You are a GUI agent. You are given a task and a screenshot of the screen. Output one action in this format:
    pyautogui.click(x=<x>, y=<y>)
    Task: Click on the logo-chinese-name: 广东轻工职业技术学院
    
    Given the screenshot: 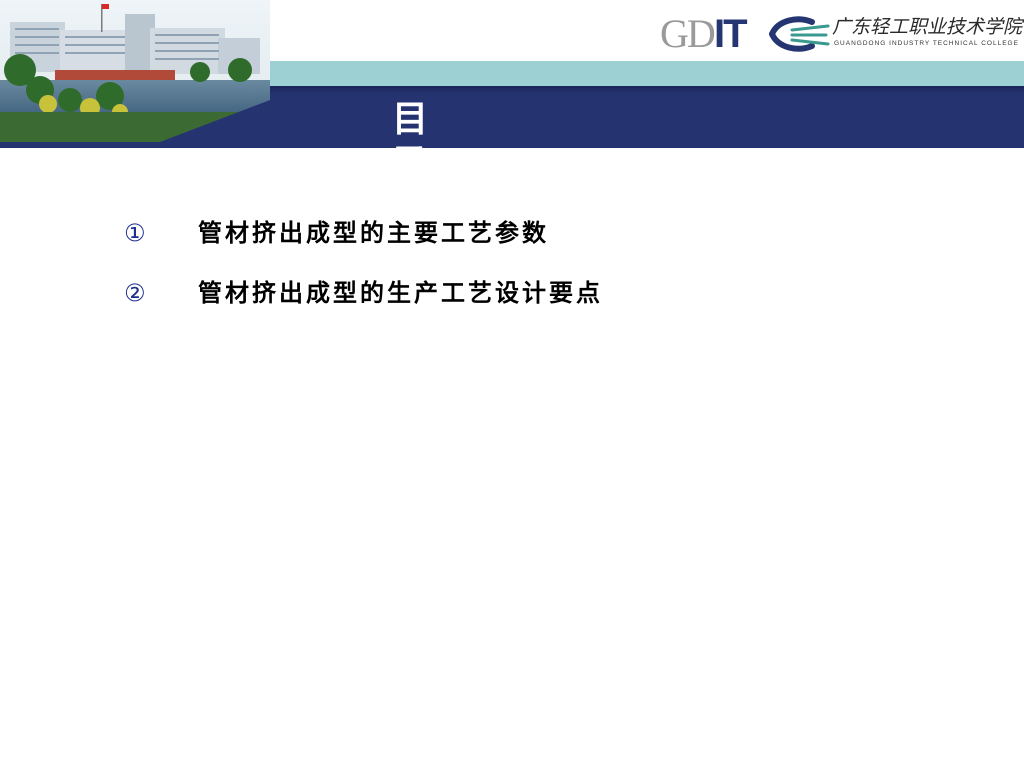 What is the action you would take?
    pyautogui.click(x=927, y=27)
    